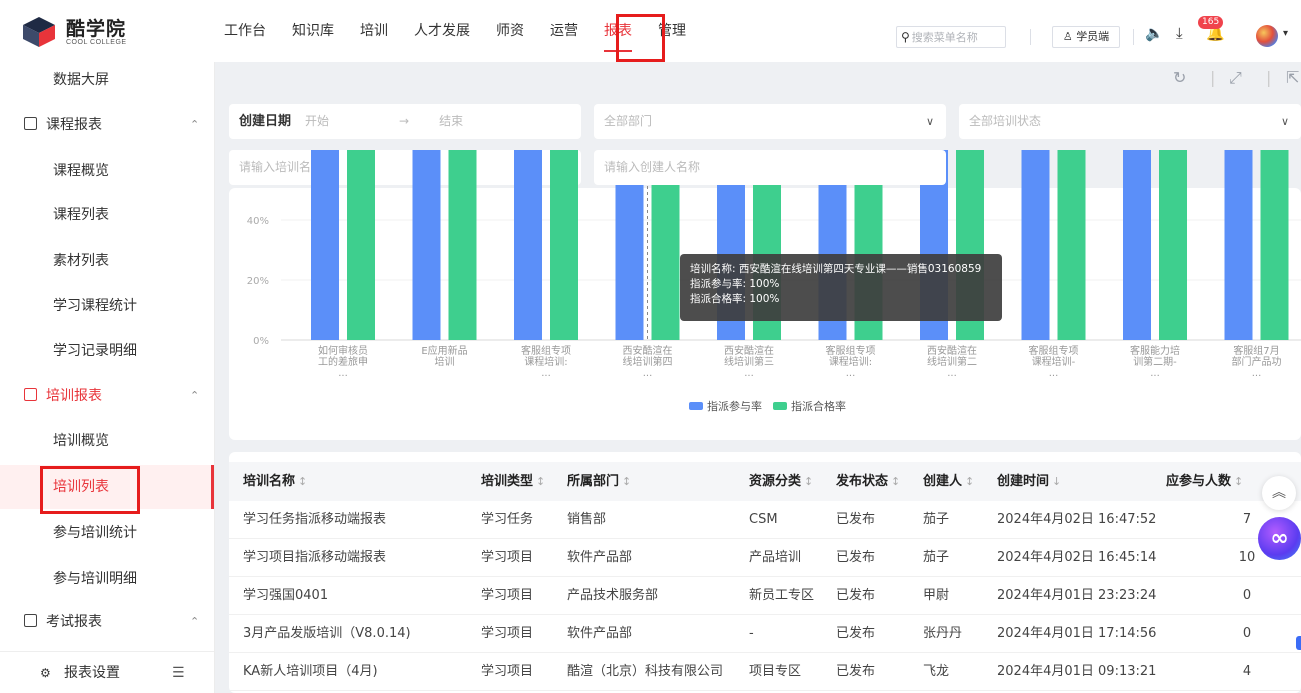 The width and height of the screenshot is (1301, 693). Describe the element at coordinates (1257, 361) in the screenshot. I see `x-tick-label: 部门产品功` at that location.